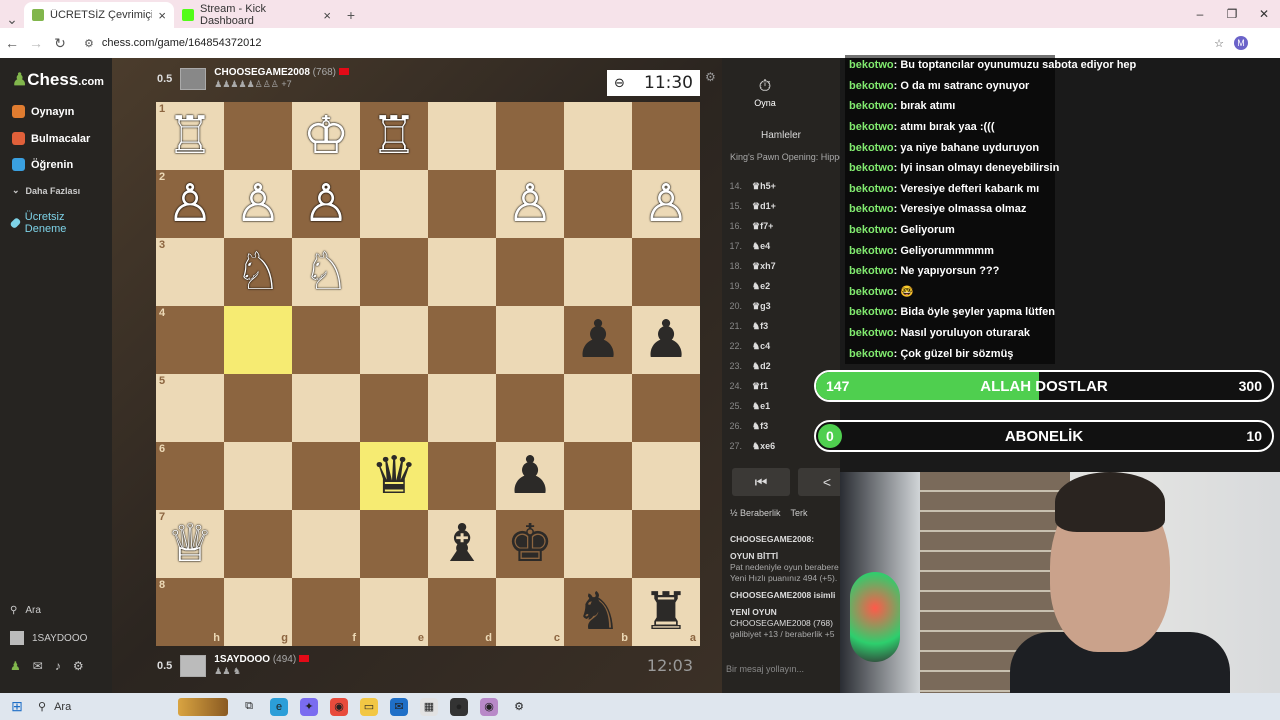 This screenshot has height=720, width=1280. Describe the element at coordinates (326, 136) in the screenshot. I see `white-piece: ♔` at that location.